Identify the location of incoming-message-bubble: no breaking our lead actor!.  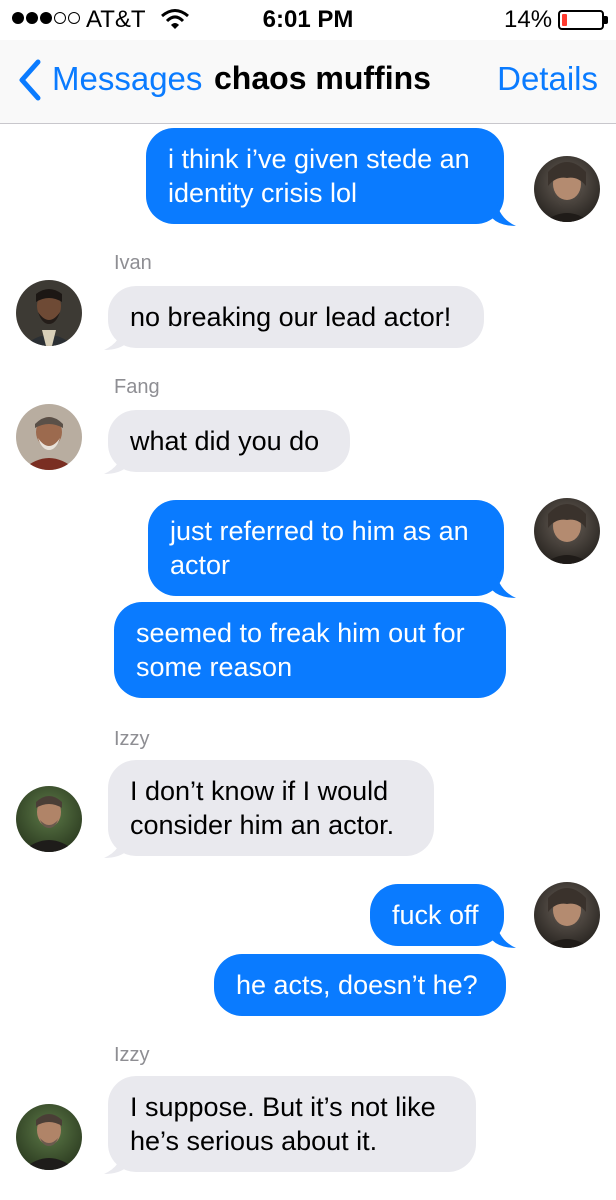
(296, 317).